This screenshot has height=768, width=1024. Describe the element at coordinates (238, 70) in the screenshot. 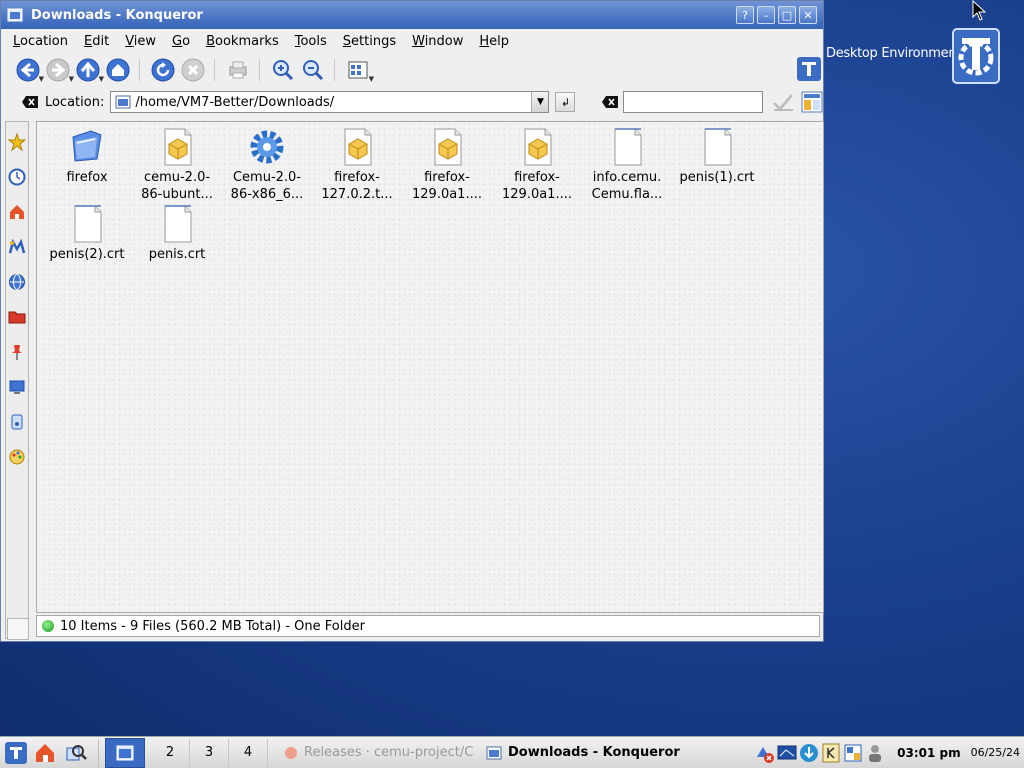

I see `print-button` at that location.